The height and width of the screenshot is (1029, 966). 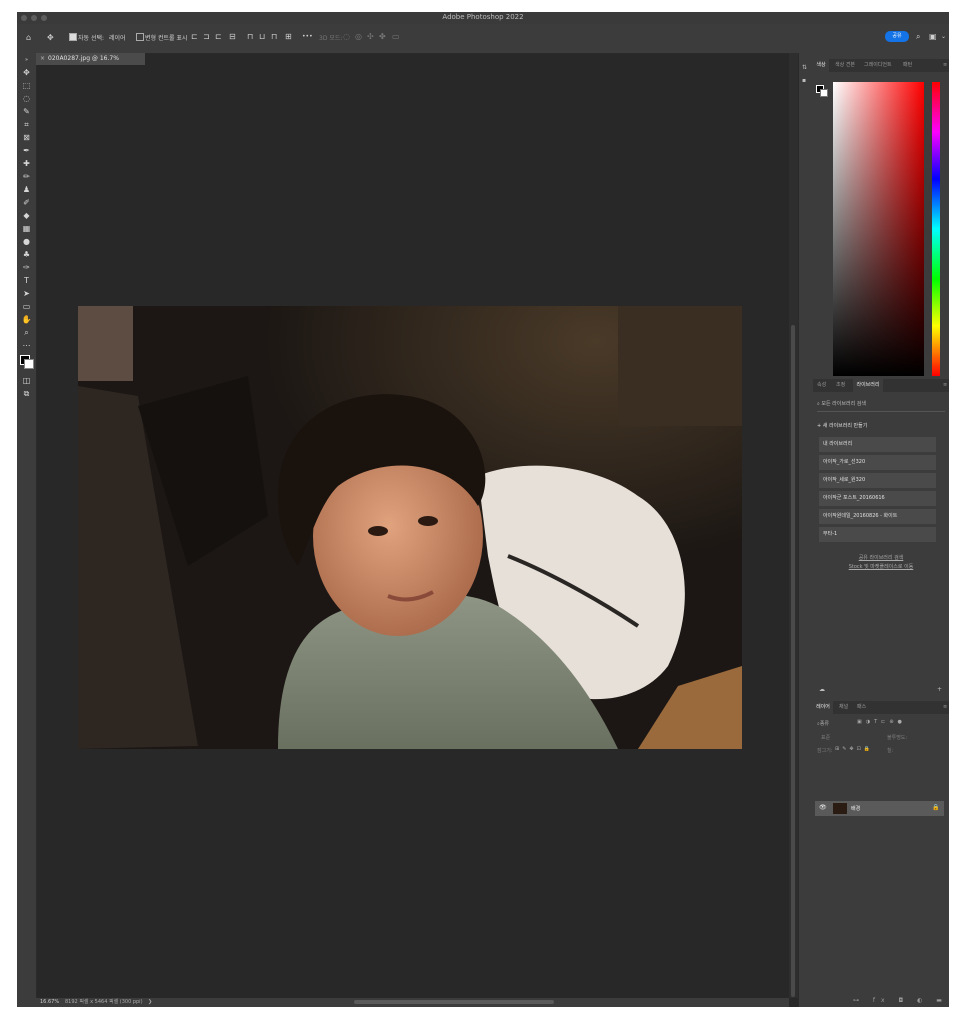 What do you see at coordinates (26, 332) in the screenshot?
I see `zoom-tool-icon: ⌕` at bounding box center [26, 332].